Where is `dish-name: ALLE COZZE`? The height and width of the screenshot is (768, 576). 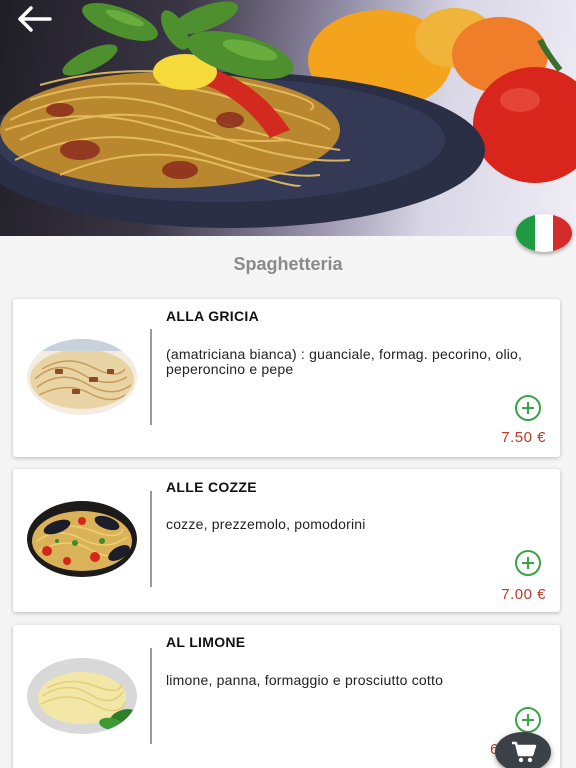
dish-name: ALLE COZZE is located at coordinates (211, 487).